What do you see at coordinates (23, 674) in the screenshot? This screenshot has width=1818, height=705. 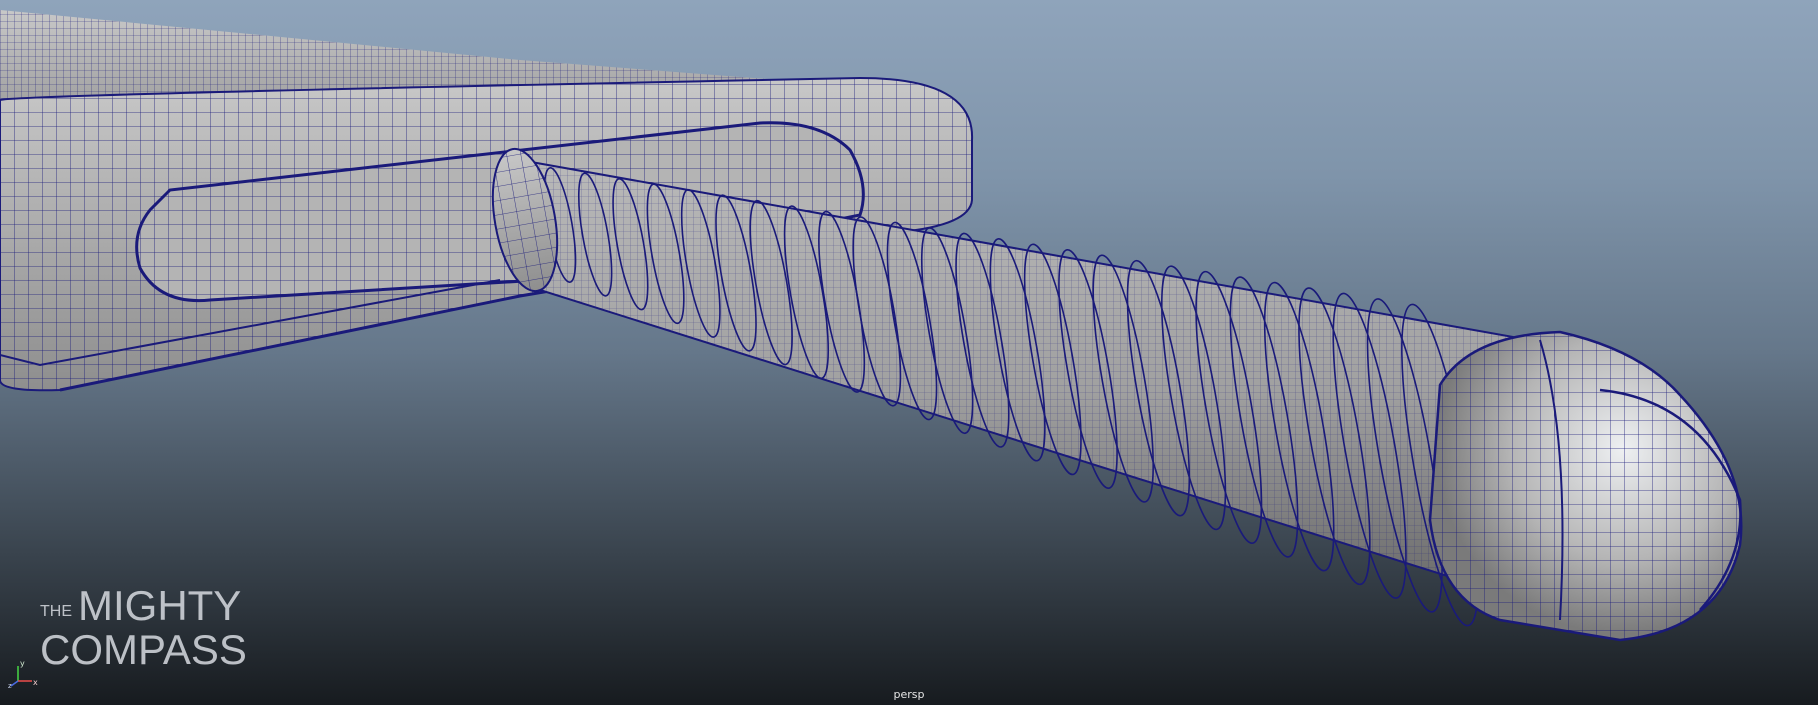 I see `axis-gizmo: y x z` at bounding box center [23, 674].